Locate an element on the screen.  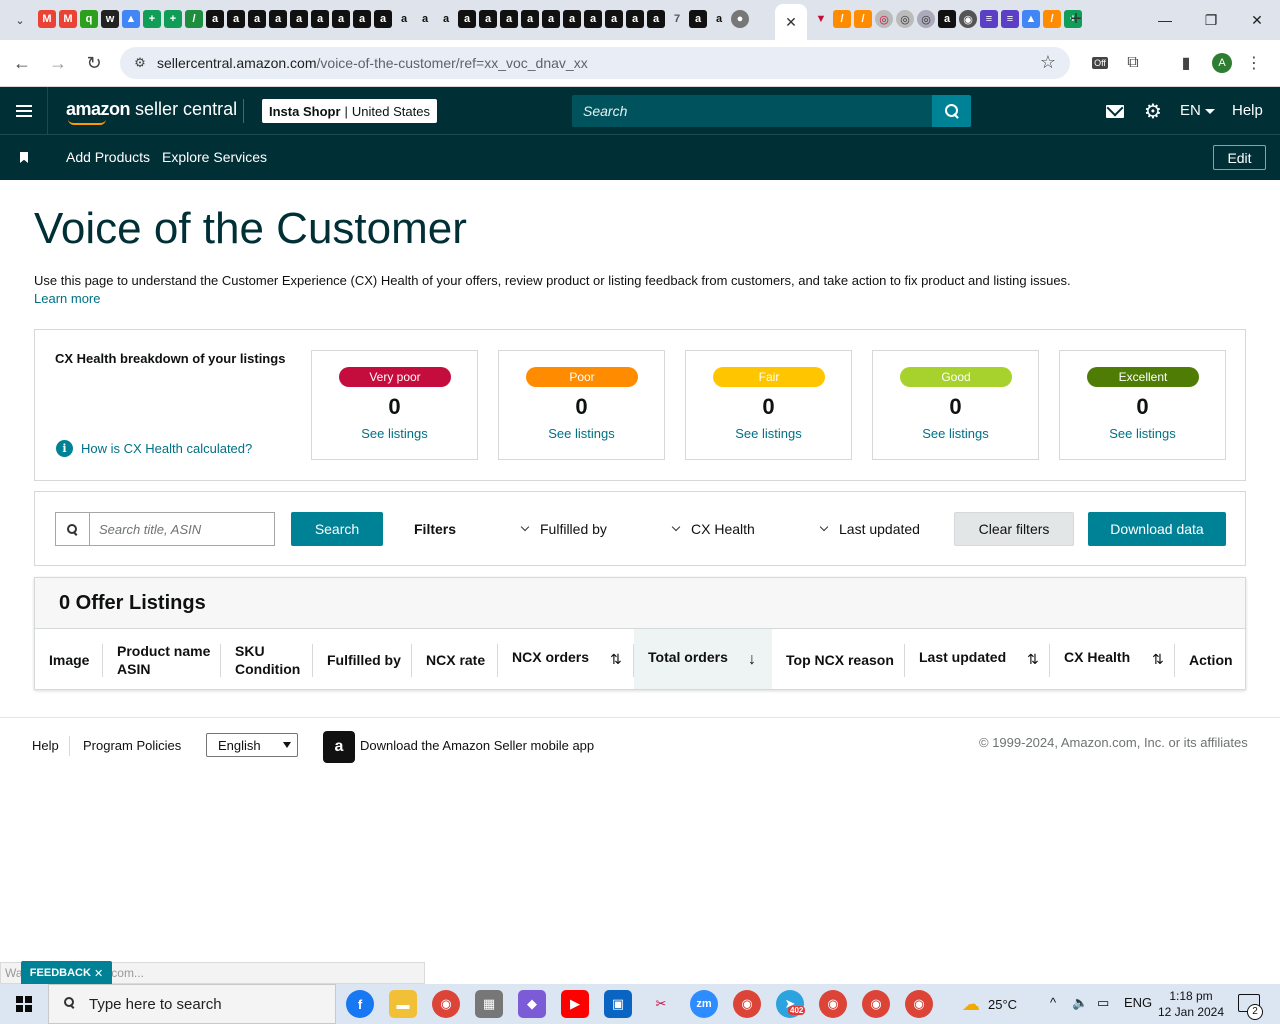
tab-search-icon: ⌄ is located at coordinates (20, 20).